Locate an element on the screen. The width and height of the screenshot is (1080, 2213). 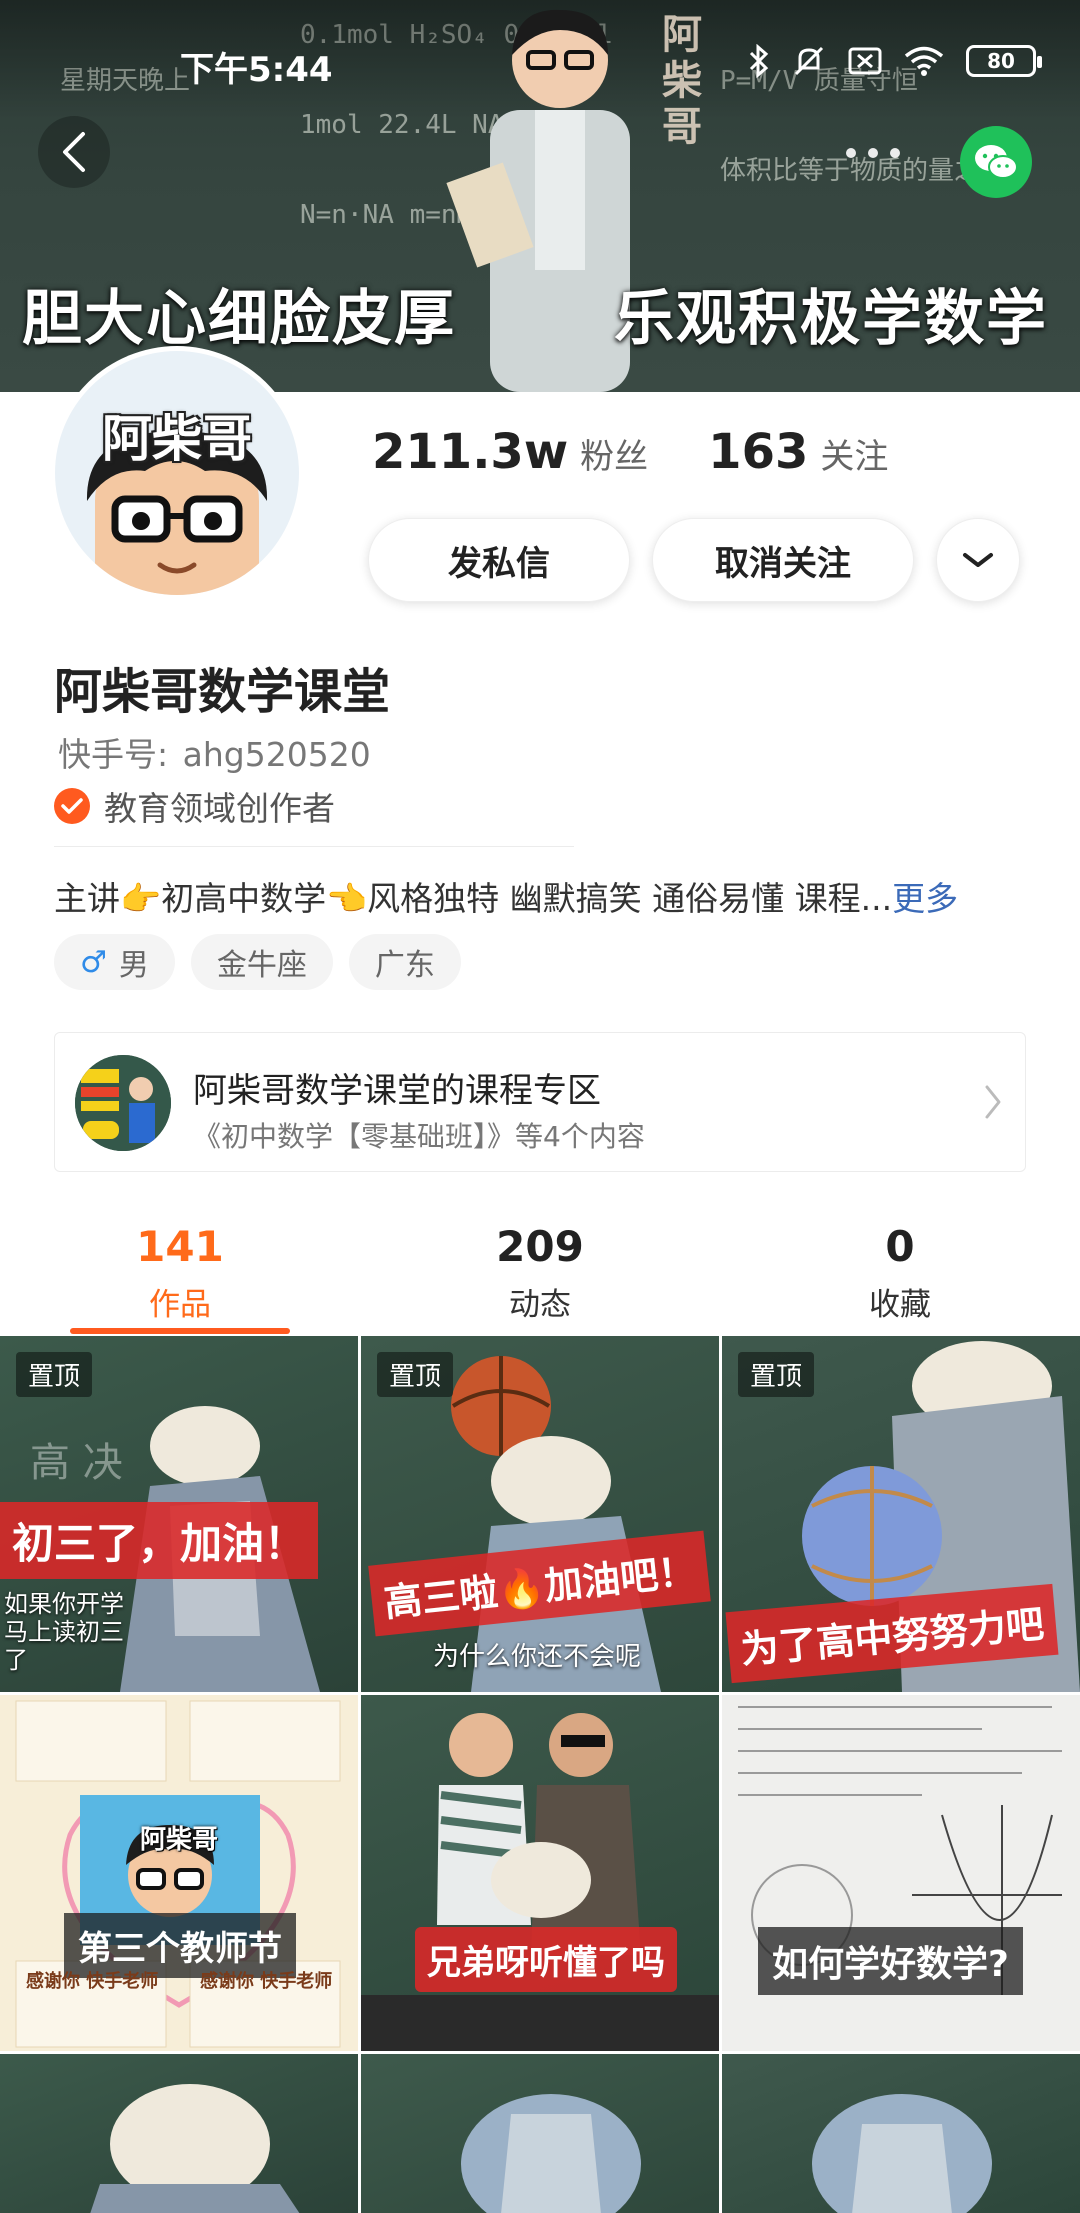
kuaishou-id-label: 快手号: is located at coordinates (113, 754).